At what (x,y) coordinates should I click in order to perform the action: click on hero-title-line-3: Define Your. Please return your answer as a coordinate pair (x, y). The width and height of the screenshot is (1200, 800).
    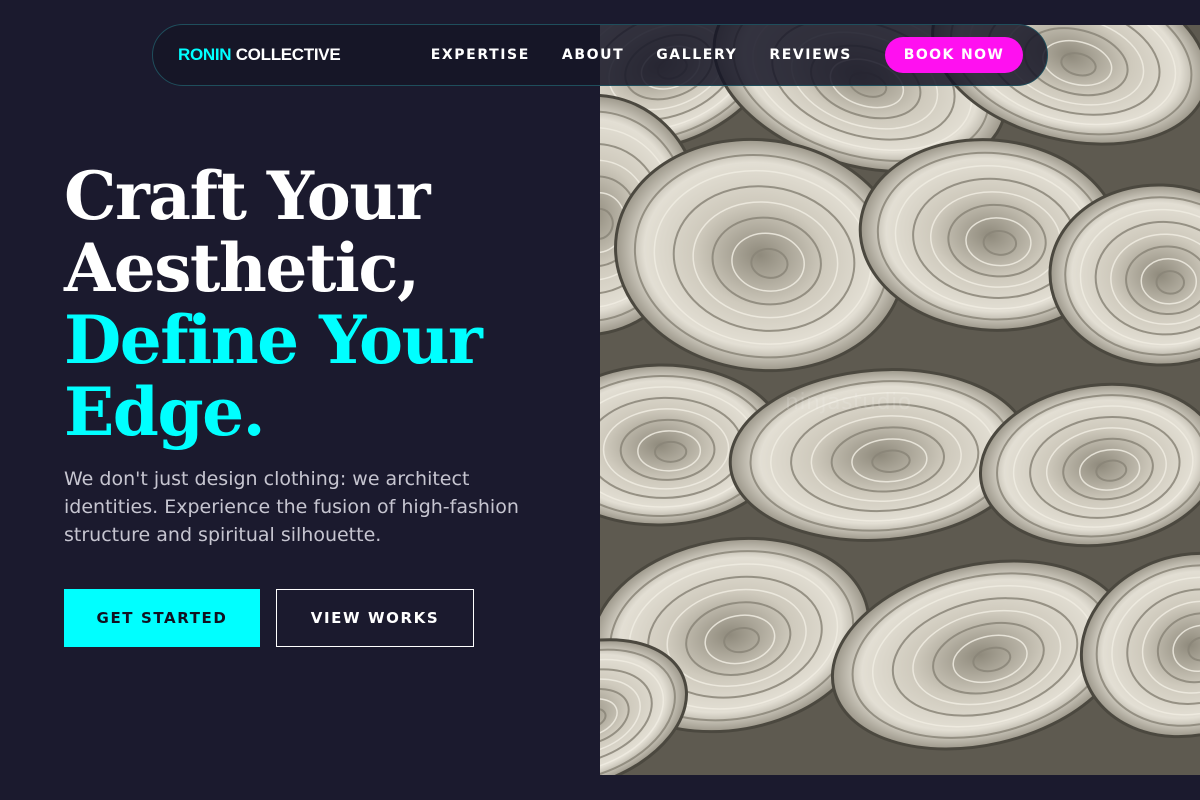
    Looking at the image, I should click on (273, 340).